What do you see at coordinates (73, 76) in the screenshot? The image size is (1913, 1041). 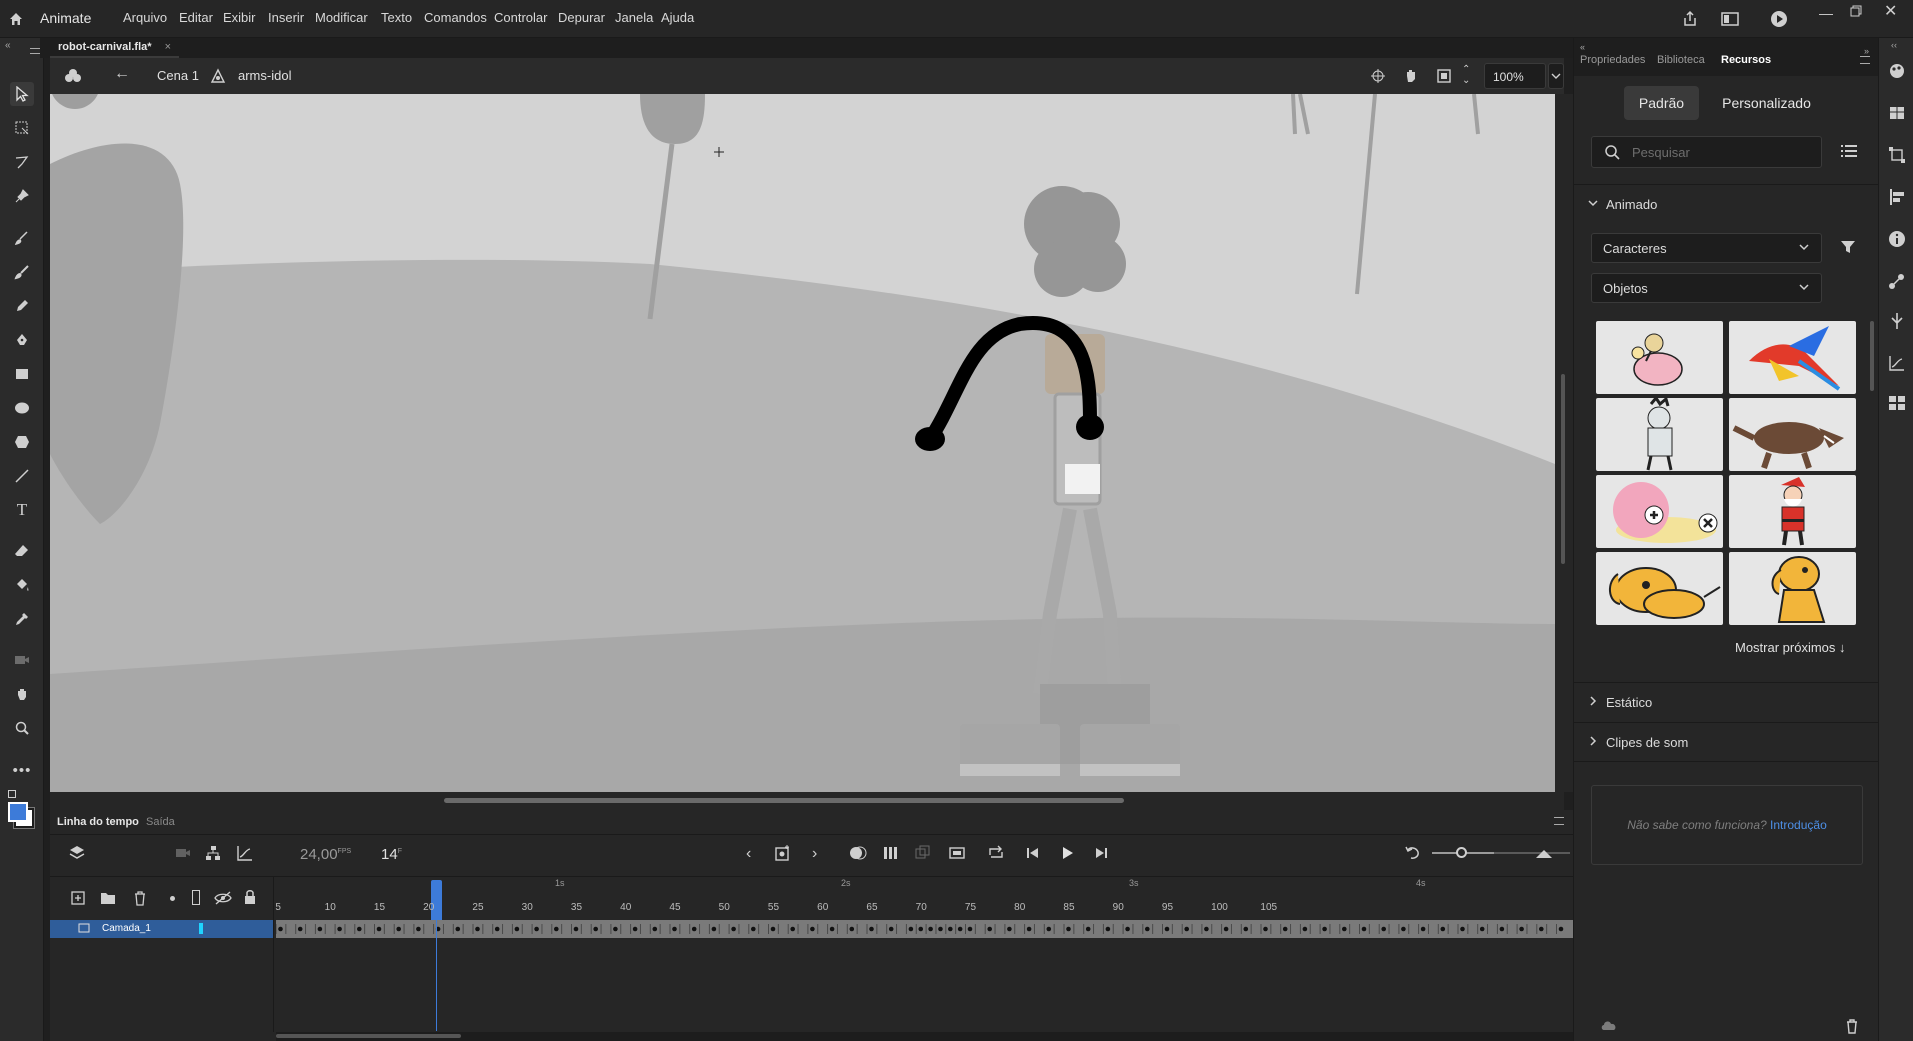 I see `scene-icon` at bounding box center [73, 76].